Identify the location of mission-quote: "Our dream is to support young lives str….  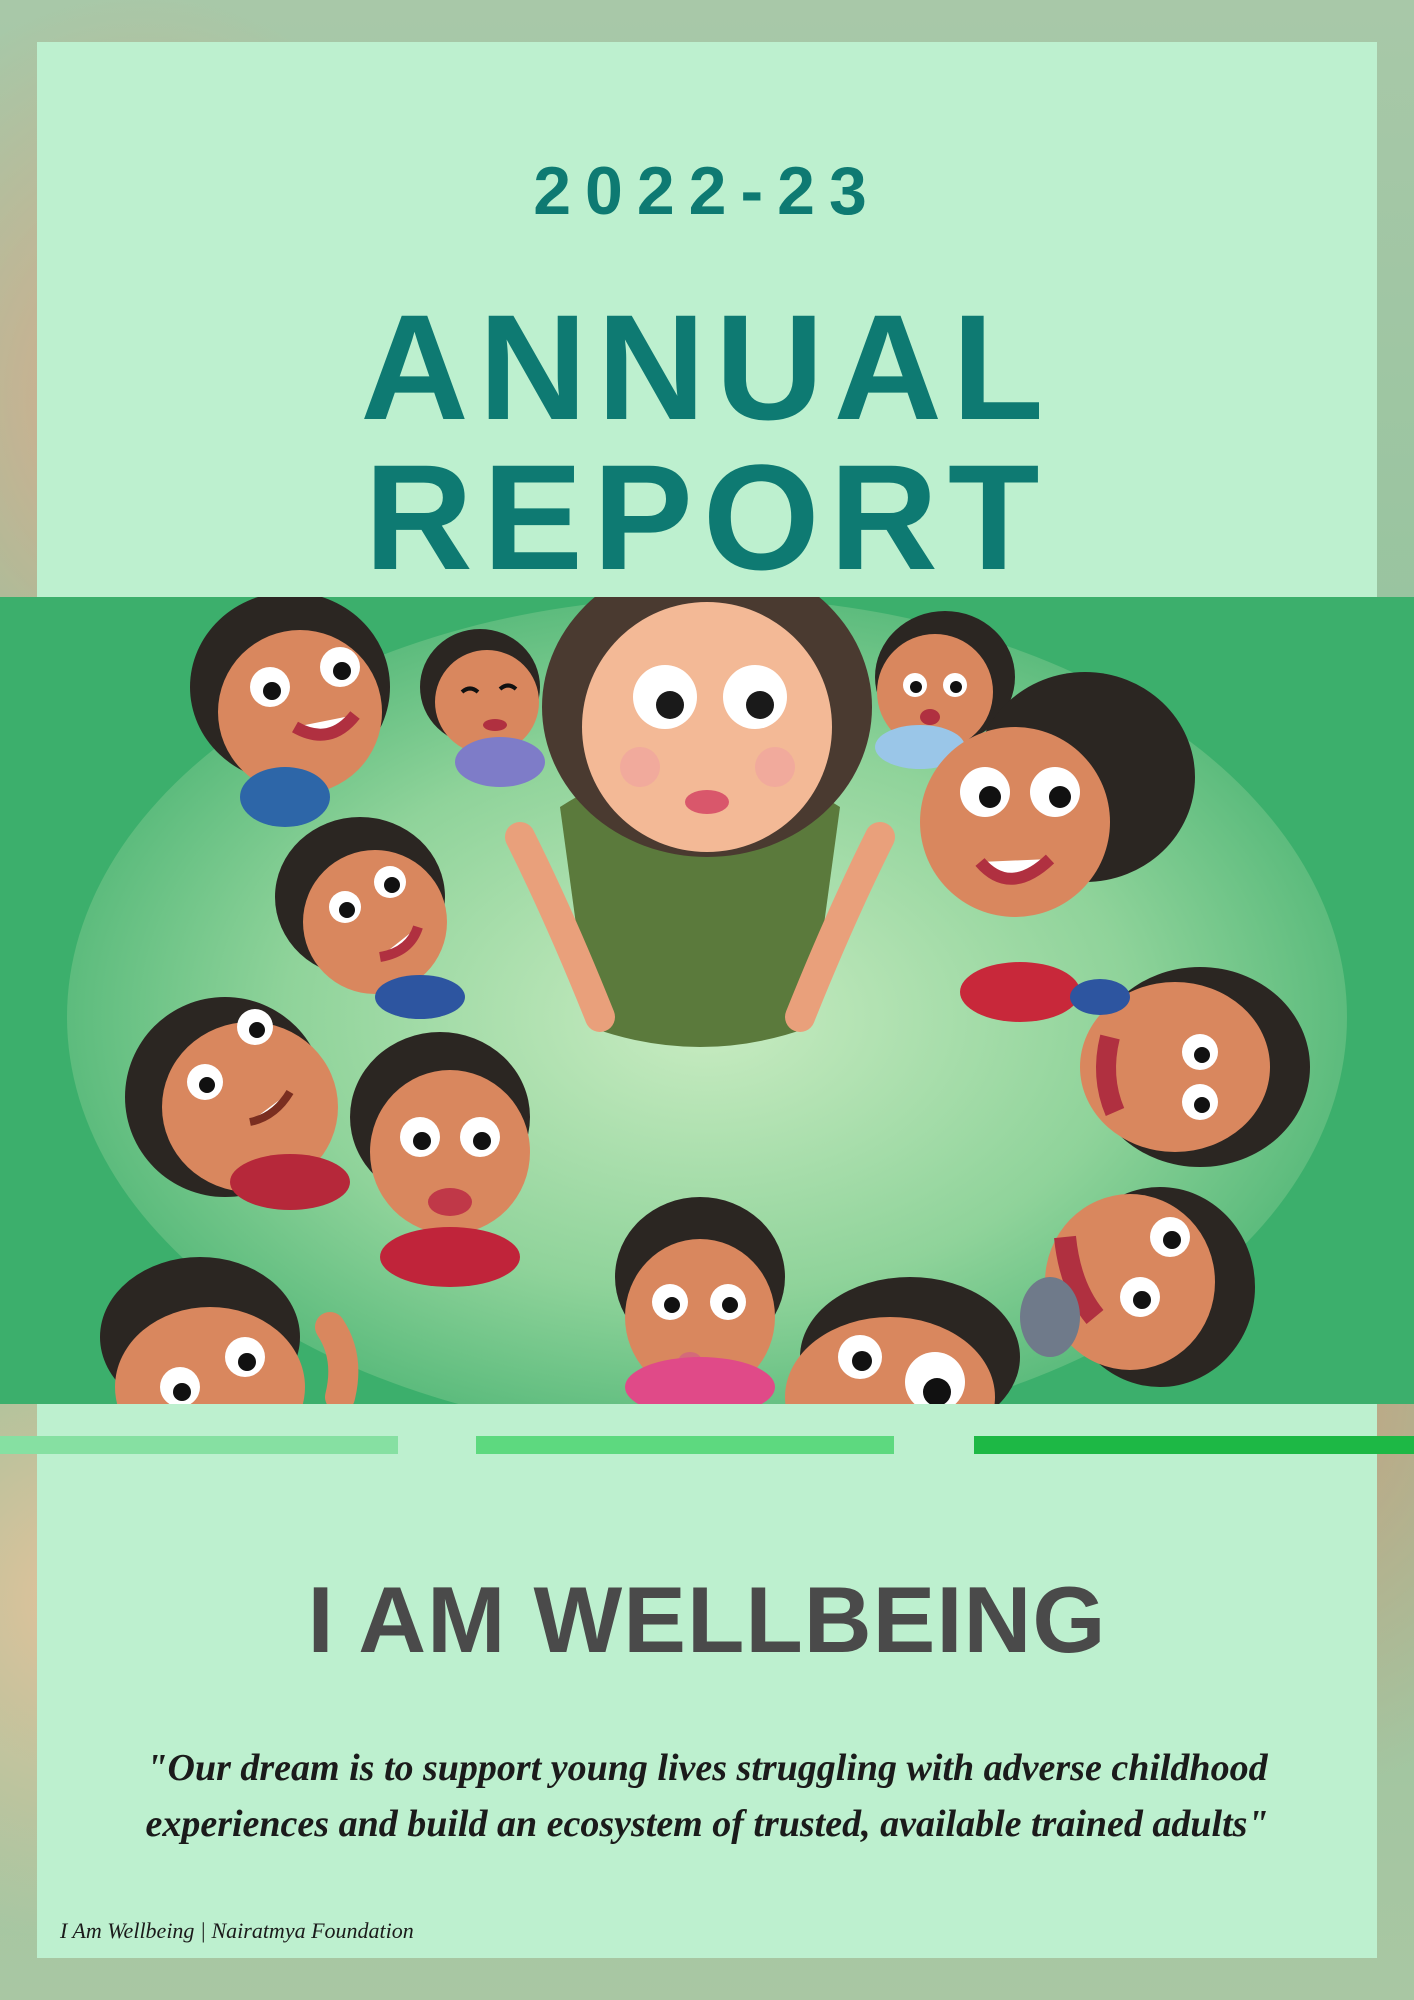
(707, 1796).